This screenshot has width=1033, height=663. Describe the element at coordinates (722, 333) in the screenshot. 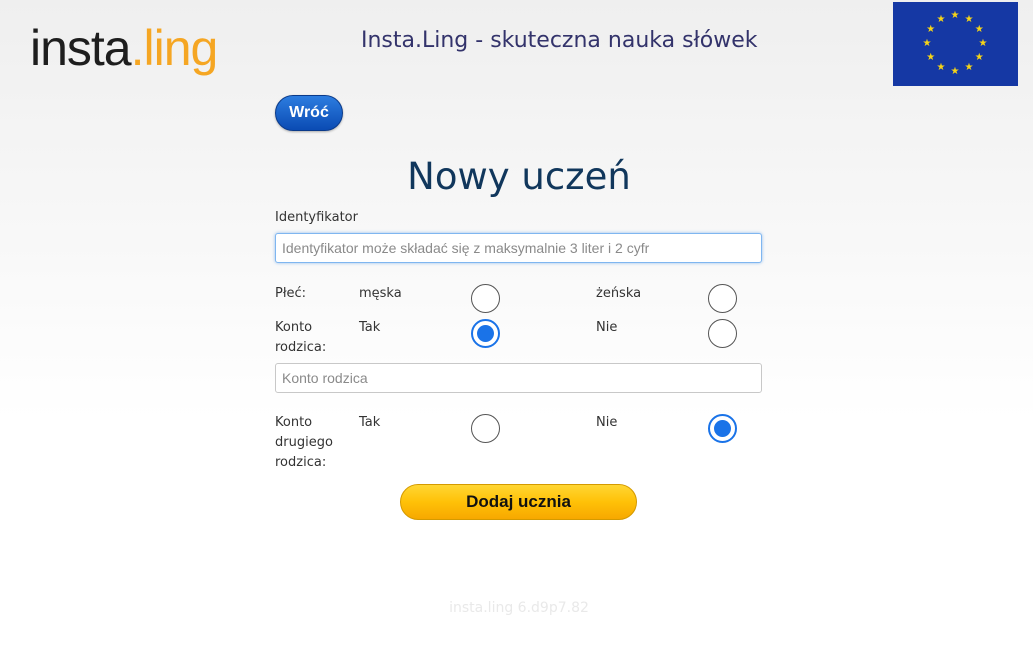

I see `parent-account-no-radio` at that location.